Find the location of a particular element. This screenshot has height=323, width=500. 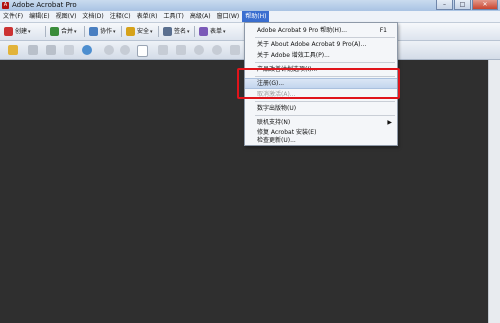

print-icon is located at coordinates (33, 50).